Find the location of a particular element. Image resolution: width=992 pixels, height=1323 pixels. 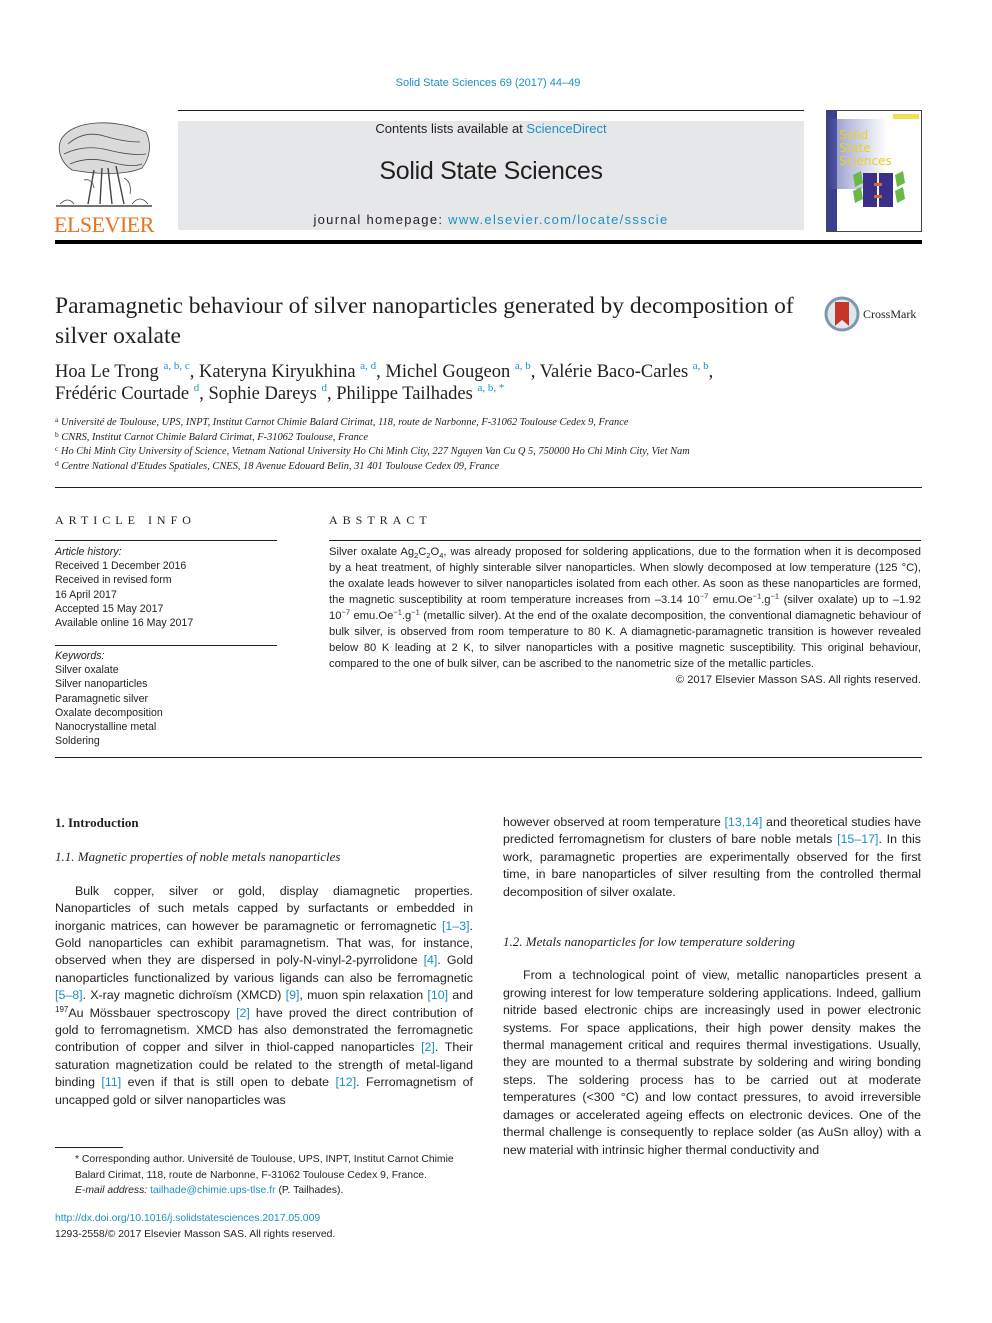

author-affil-link: a, b, c is located at coordinates (176, 366).